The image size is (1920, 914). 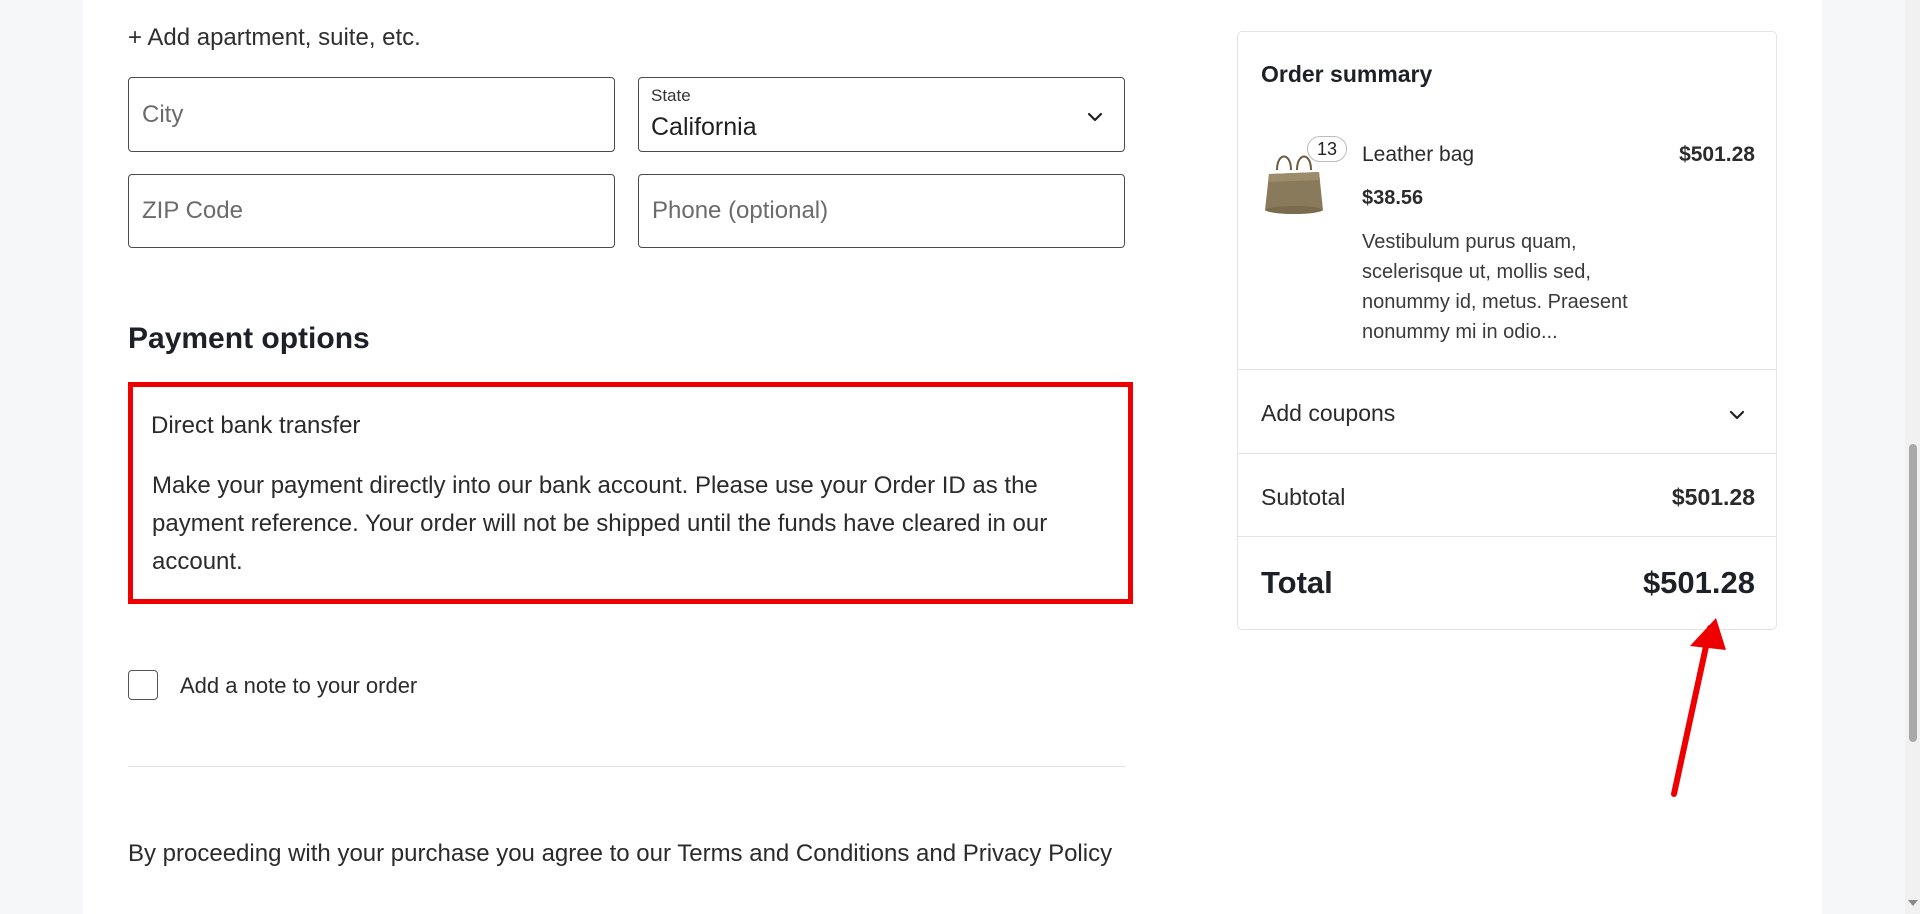 I want to click on city-field: City, so click(x=371, y=114).